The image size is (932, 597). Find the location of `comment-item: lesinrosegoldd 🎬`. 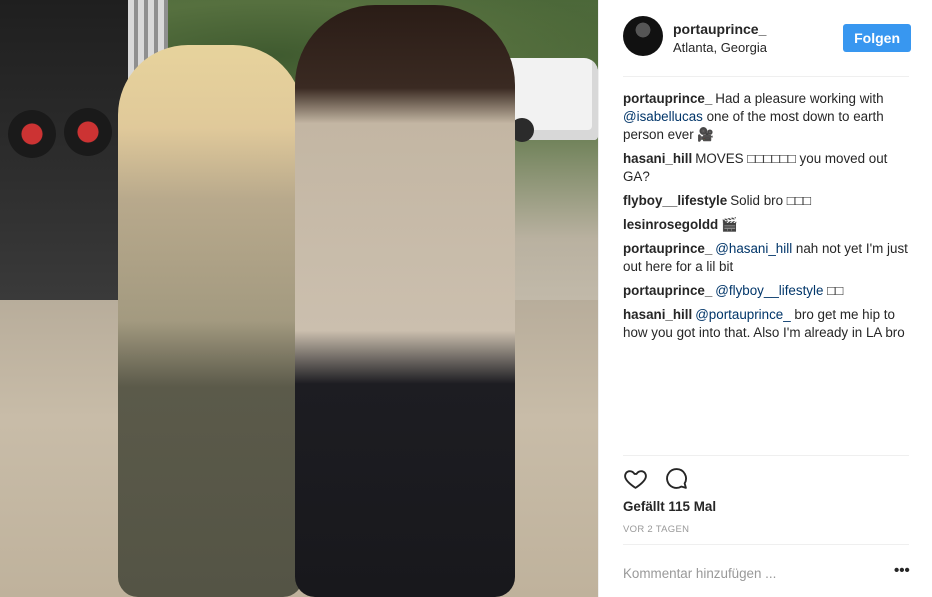

comment-item: lesinrosegoldd 🎬 is located at coordinates (765, 225).